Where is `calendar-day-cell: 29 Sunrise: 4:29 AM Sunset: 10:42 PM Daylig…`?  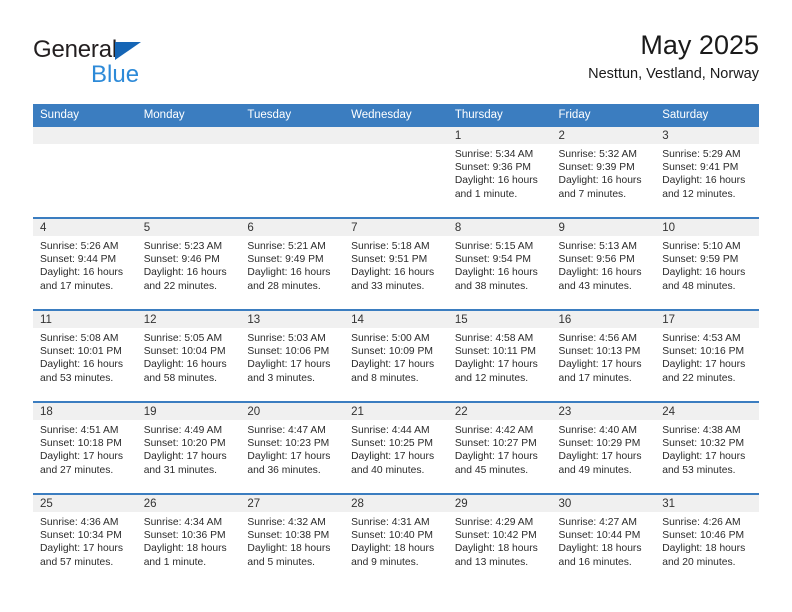
calendar-day-cell: 29 Sunrise: 4:29 AM Sunset: 10:42 PM Daylig… is located at coordinates (499, 539).